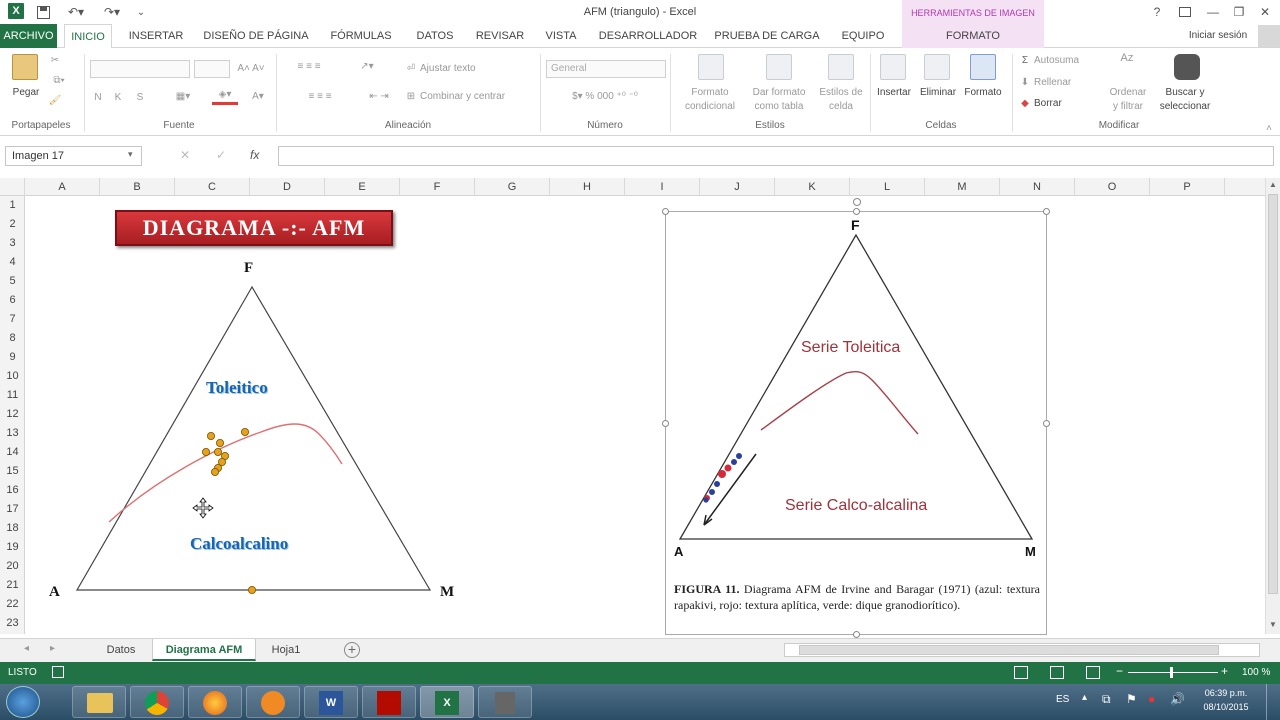 This screenshot has height=720, width=1280. Describe the element at coordinates (1093, 672) in the screenshot. I see `page-break-view-icon` at that location.